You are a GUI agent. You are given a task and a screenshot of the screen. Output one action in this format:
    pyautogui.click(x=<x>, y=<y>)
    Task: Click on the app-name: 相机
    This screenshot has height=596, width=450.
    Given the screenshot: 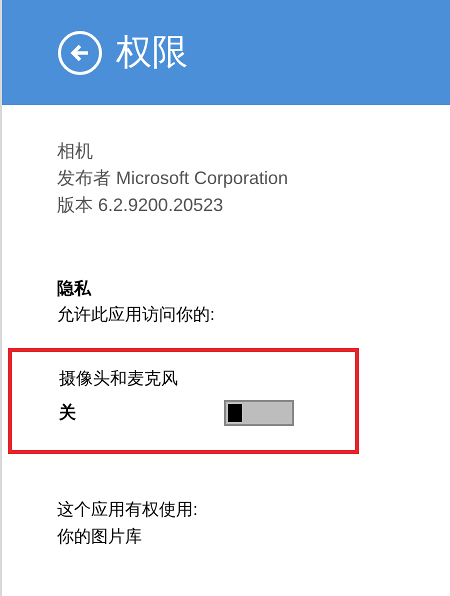 What is the action you would take?
    pyautogui.click(x=75, y=151)
    